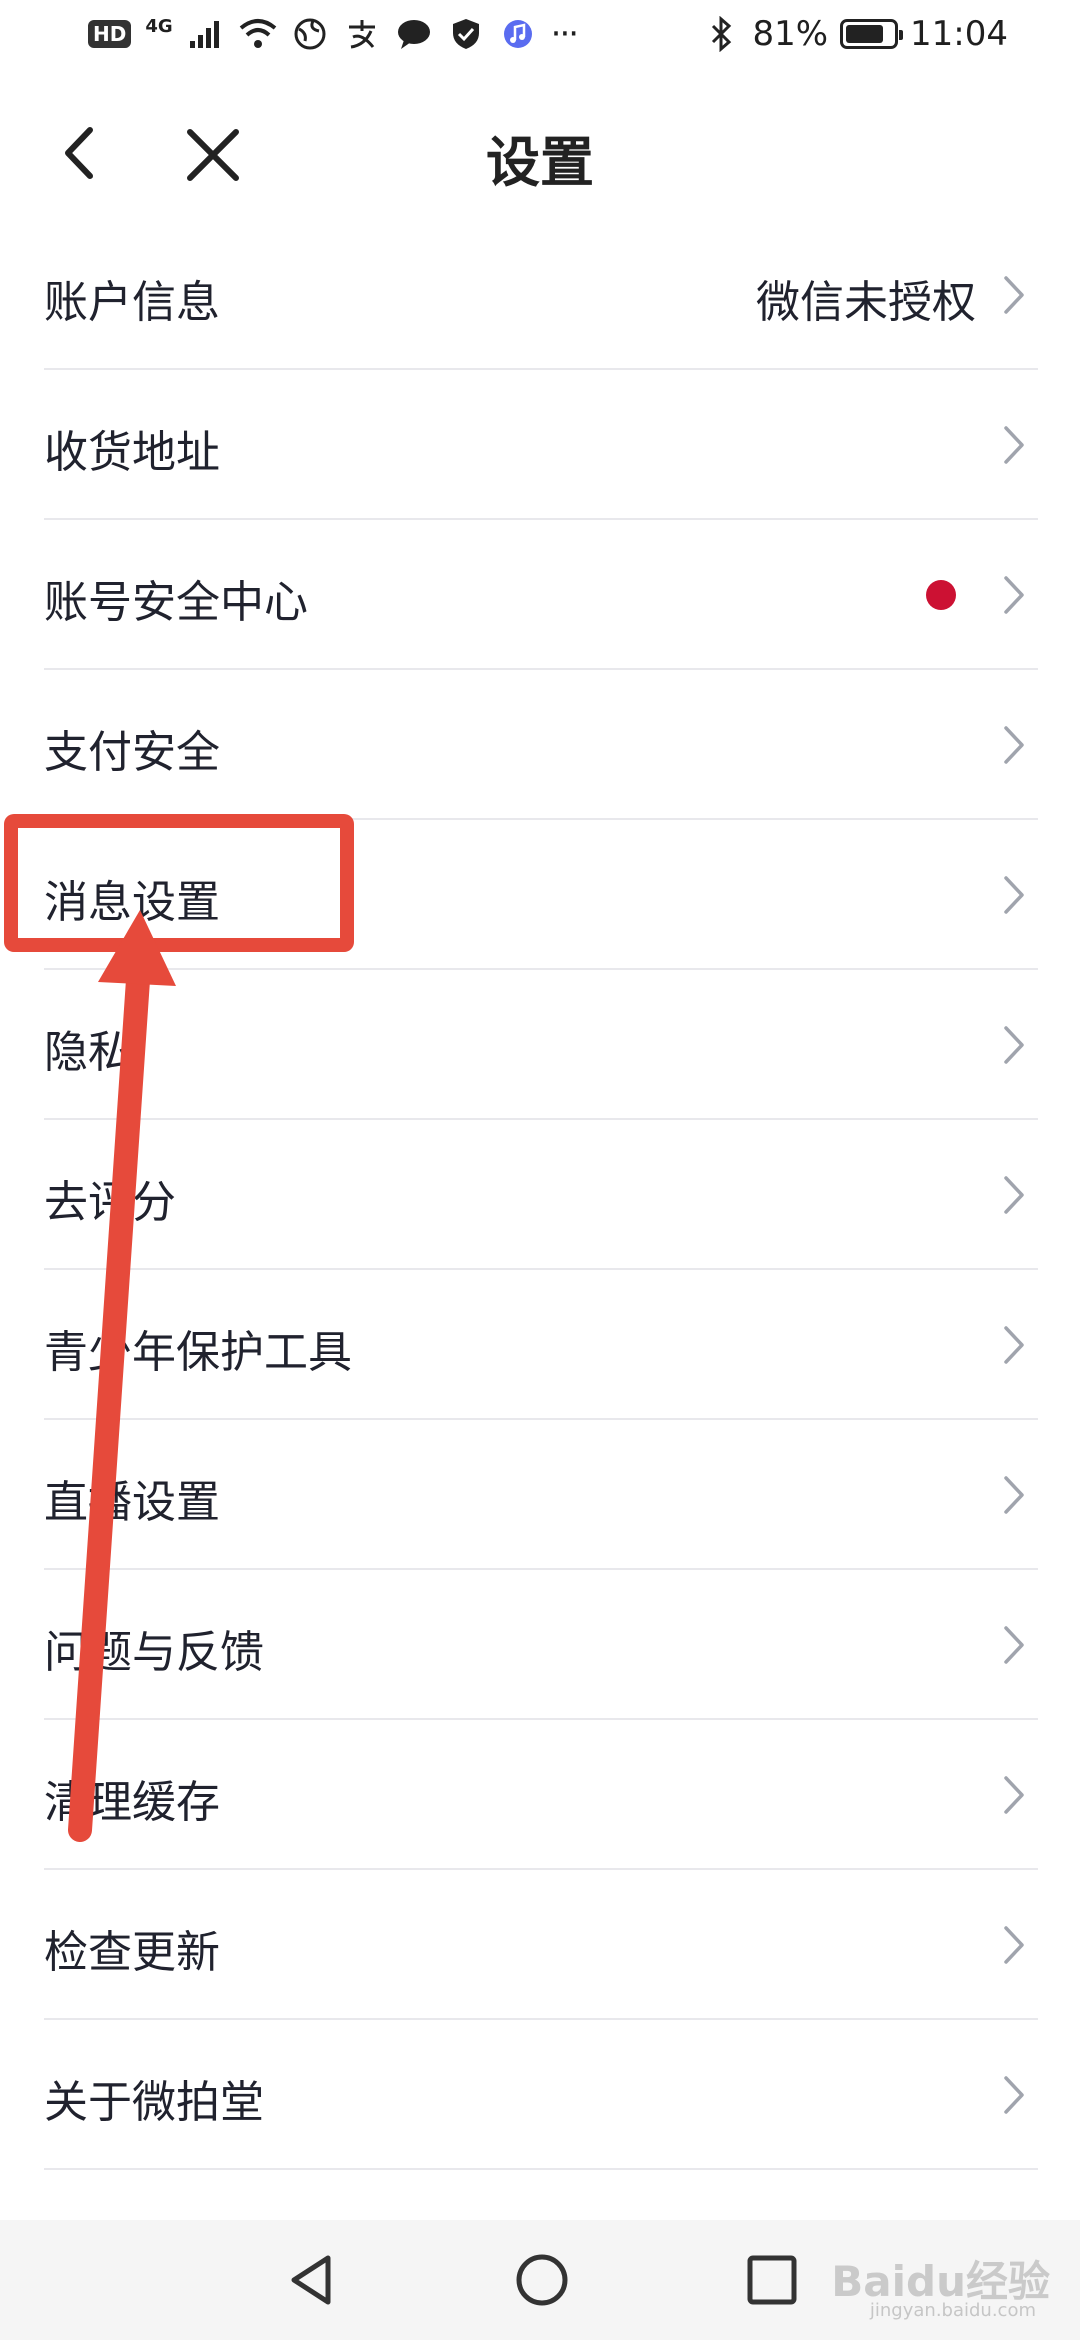 This screenshot has height=2340, width=1080. What do you see at coordinates (959, 34) in the screenshot?
I see `clock: 11:04` at bounding box center [959, 34].